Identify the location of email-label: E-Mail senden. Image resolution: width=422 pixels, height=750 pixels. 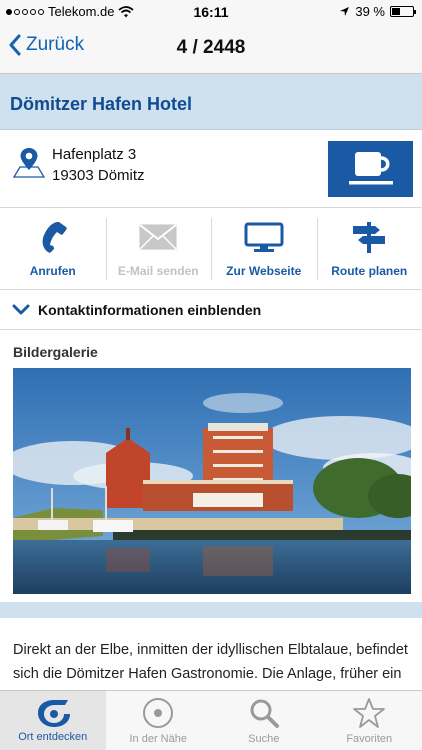
(158, 271).